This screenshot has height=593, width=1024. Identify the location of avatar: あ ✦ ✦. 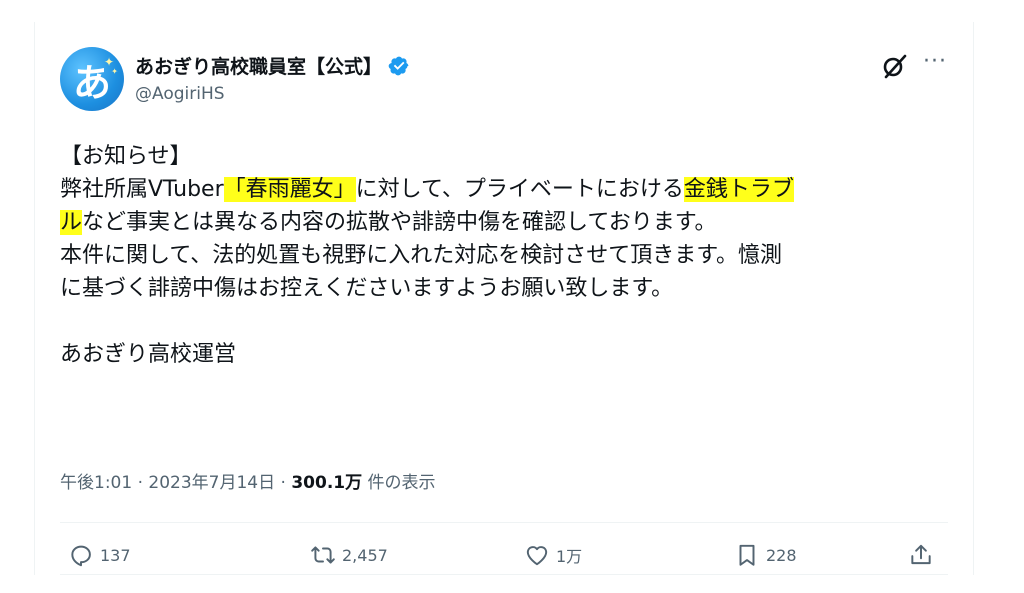
(92, 79).